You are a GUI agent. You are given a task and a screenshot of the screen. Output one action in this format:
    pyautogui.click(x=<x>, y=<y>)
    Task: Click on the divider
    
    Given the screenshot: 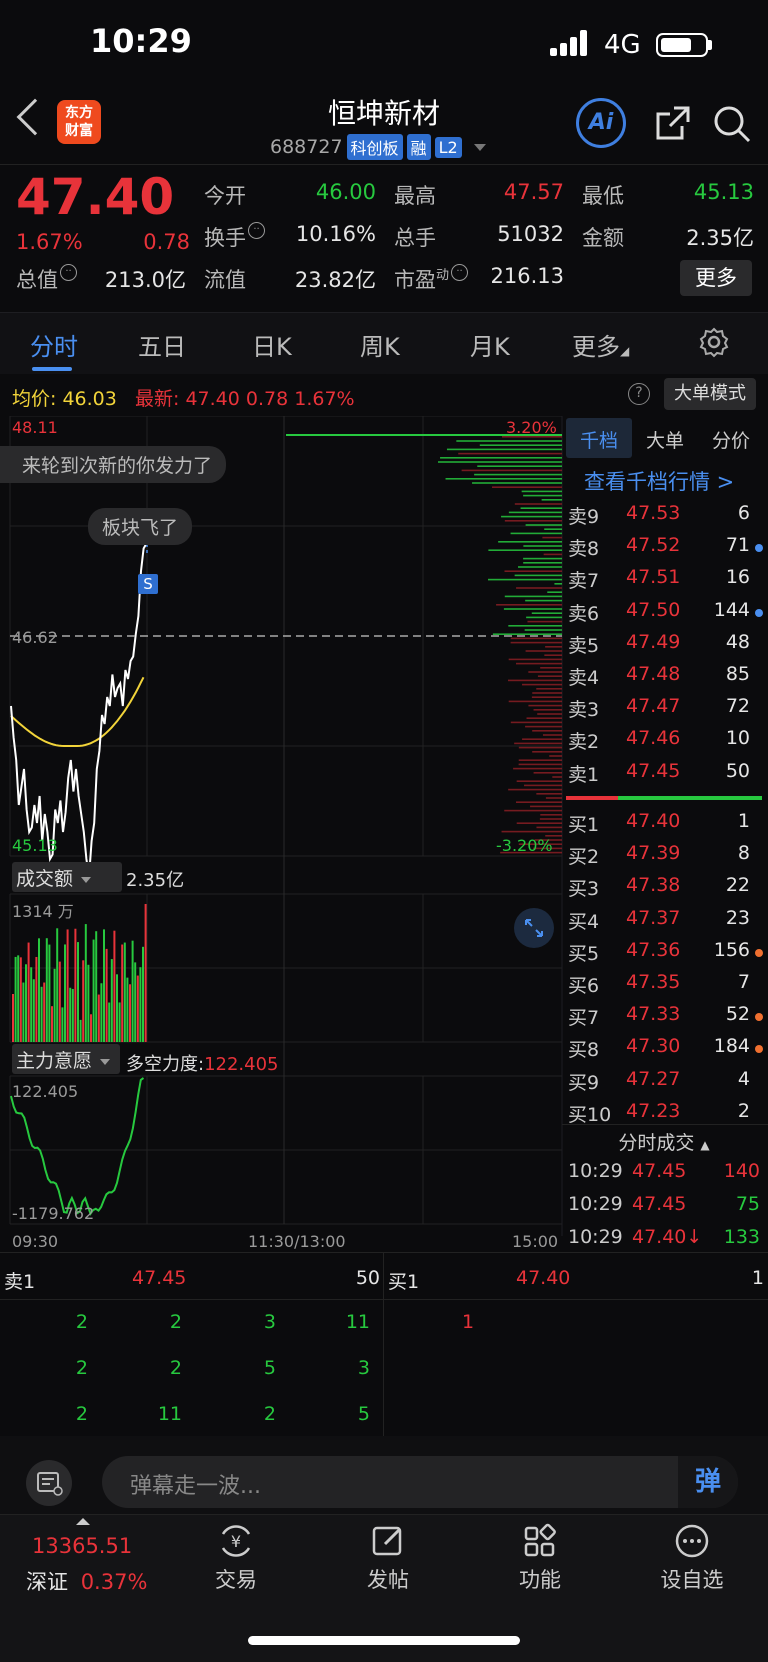 What is the action you would take?
    pyautogui.click(x=384, y=1299)
    